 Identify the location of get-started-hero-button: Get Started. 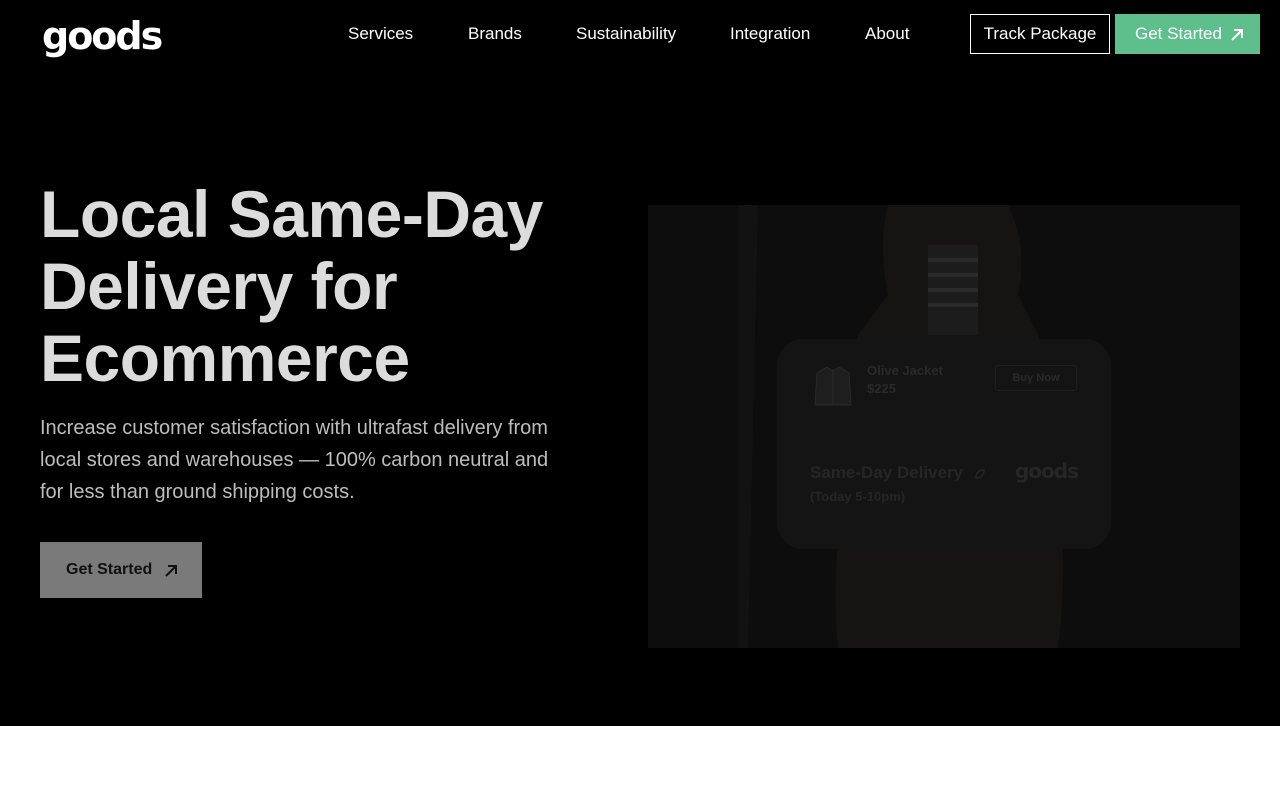
(121, 570).